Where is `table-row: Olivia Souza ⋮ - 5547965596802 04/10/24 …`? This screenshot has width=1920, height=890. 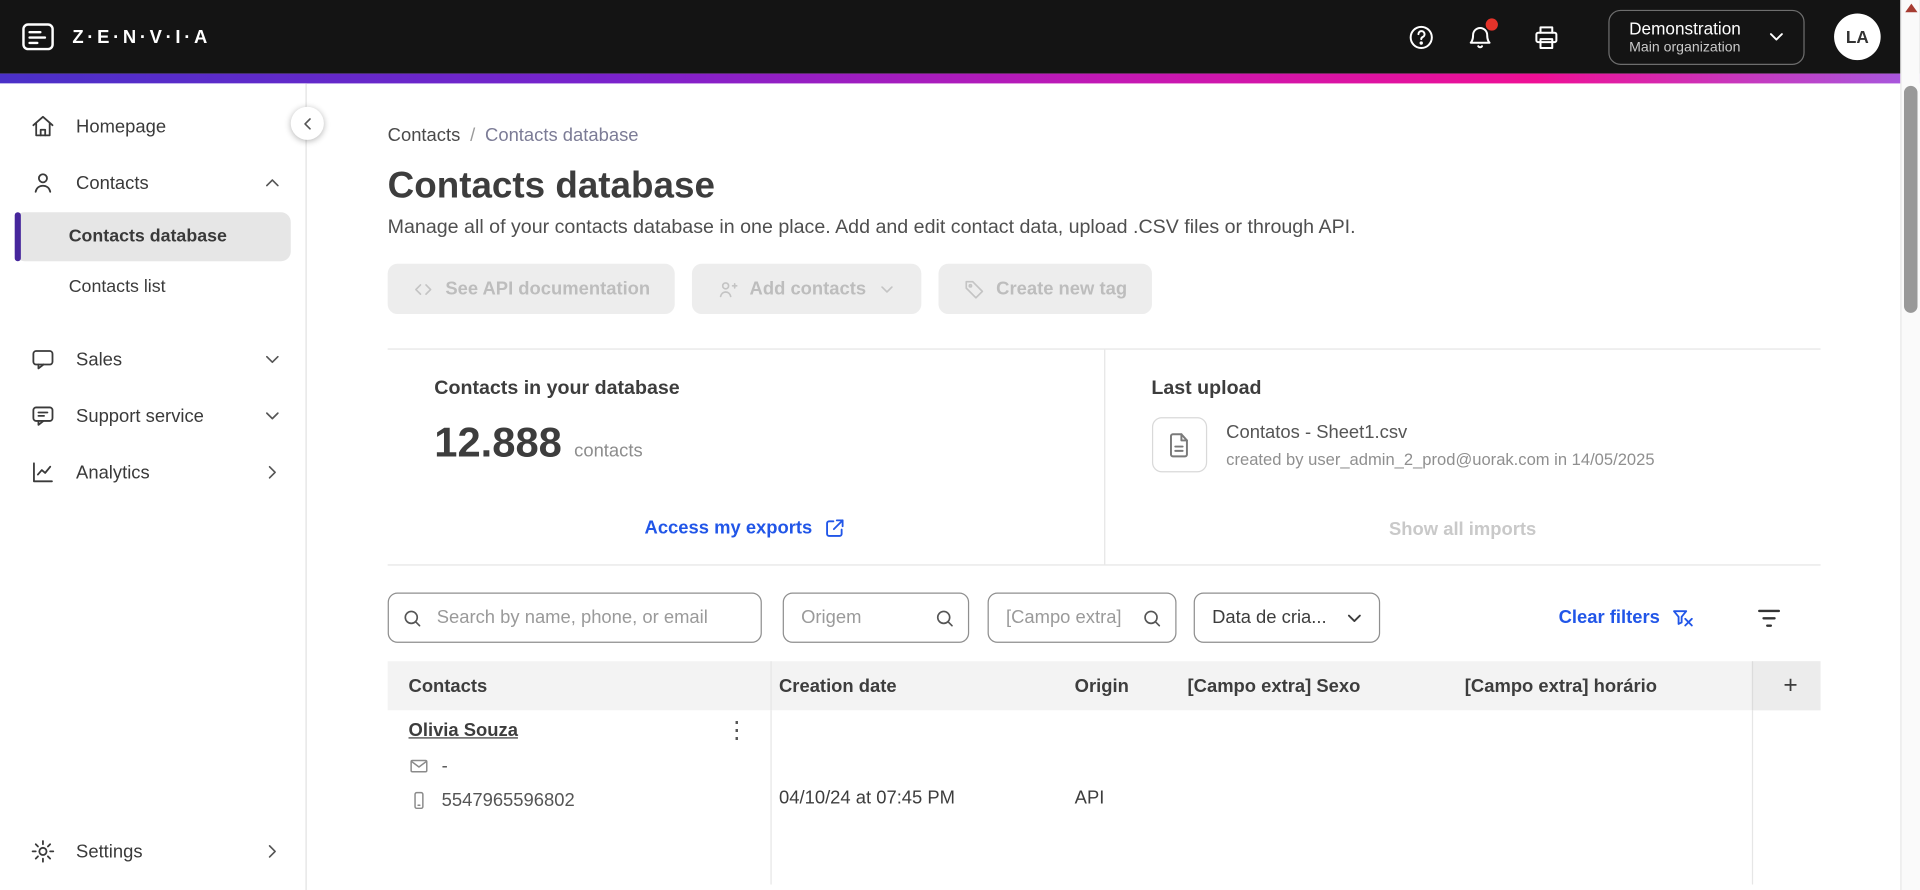
table-row: Olivia Souza ⋮ - 5547965596802 04/10/24 … is located at coordinates (1104, 797).